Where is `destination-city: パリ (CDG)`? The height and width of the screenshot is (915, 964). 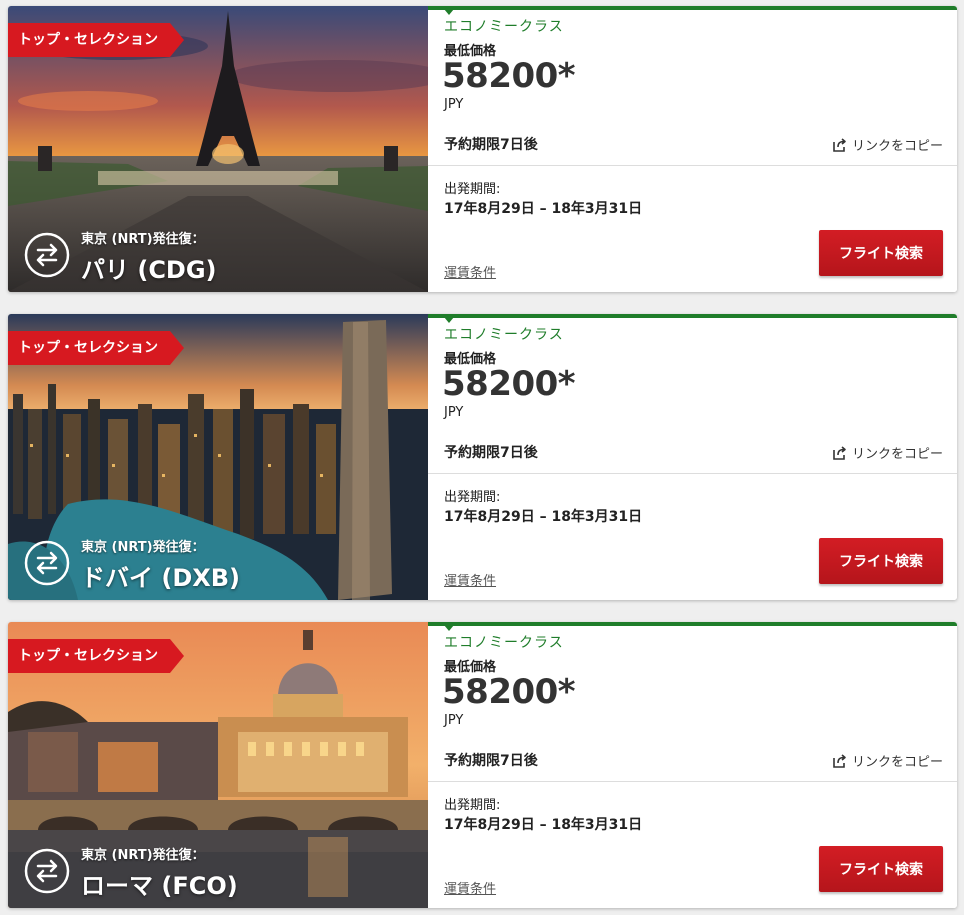
destination-city: パリ (CDG) is located at coordinates (149, 270).